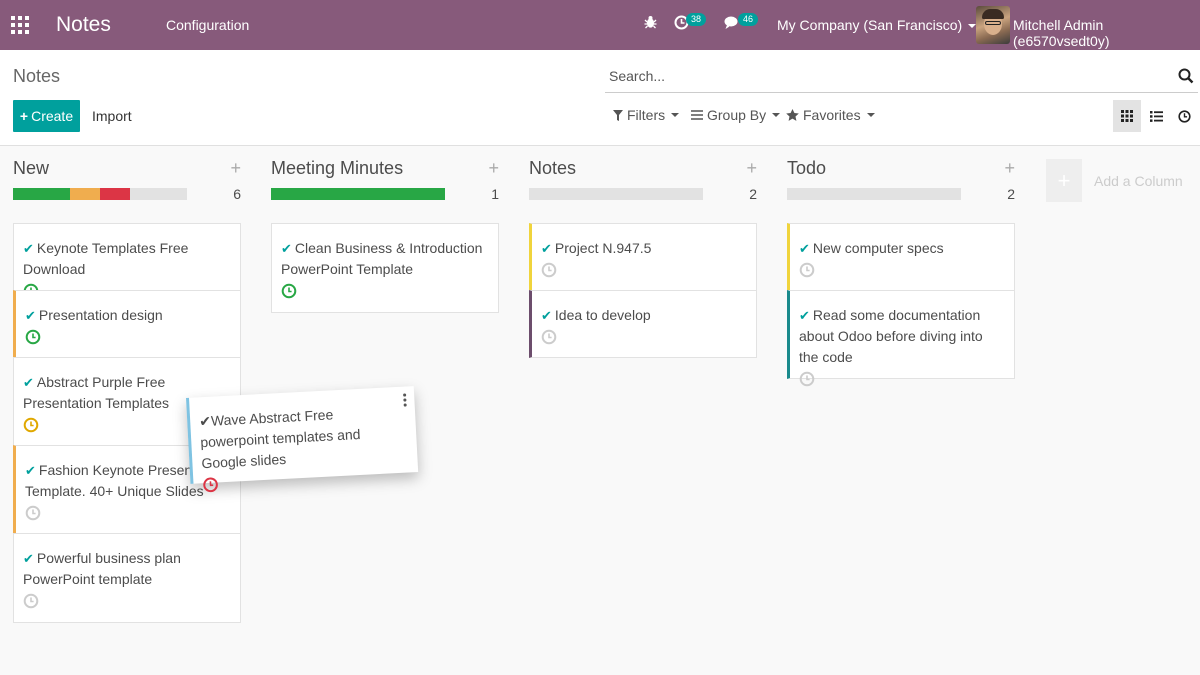 The width and height of the screenshot is (1200, 675). I want to click on groupby-dropdown: Group By, so click(736, 115).